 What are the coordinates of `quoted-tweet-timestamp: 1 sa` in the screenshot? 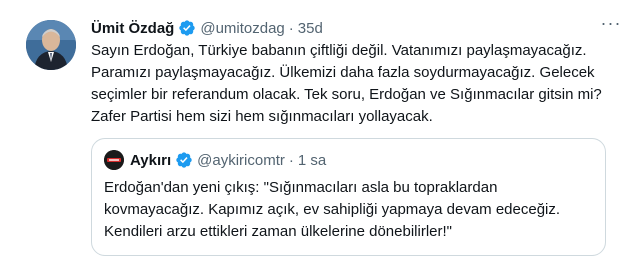 It's located at (312, 160).